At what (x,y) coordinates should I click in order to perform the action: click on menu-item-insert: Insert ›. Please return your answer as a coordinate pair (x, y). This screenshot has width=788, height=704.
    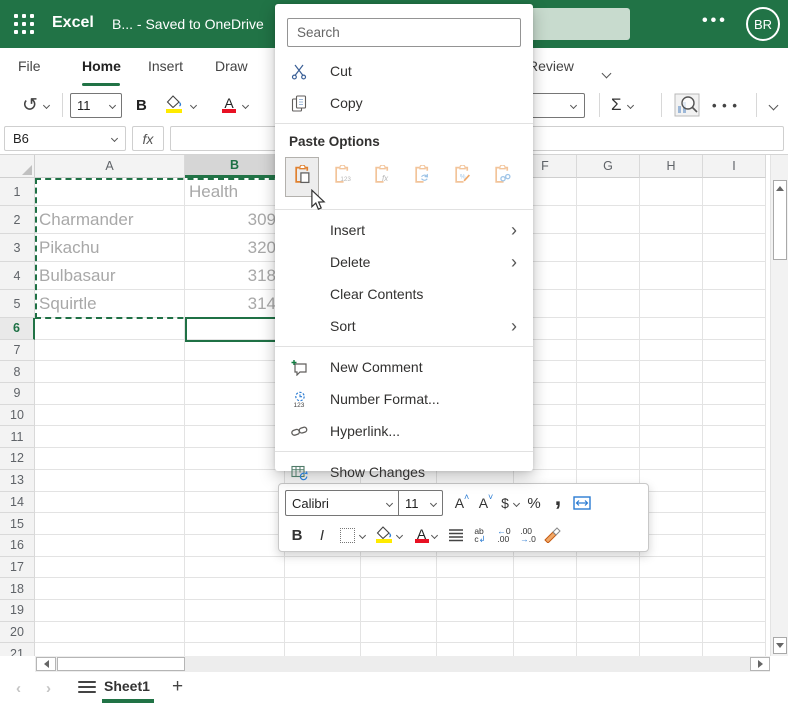
    Looking at the image, I should click on (404, 230).